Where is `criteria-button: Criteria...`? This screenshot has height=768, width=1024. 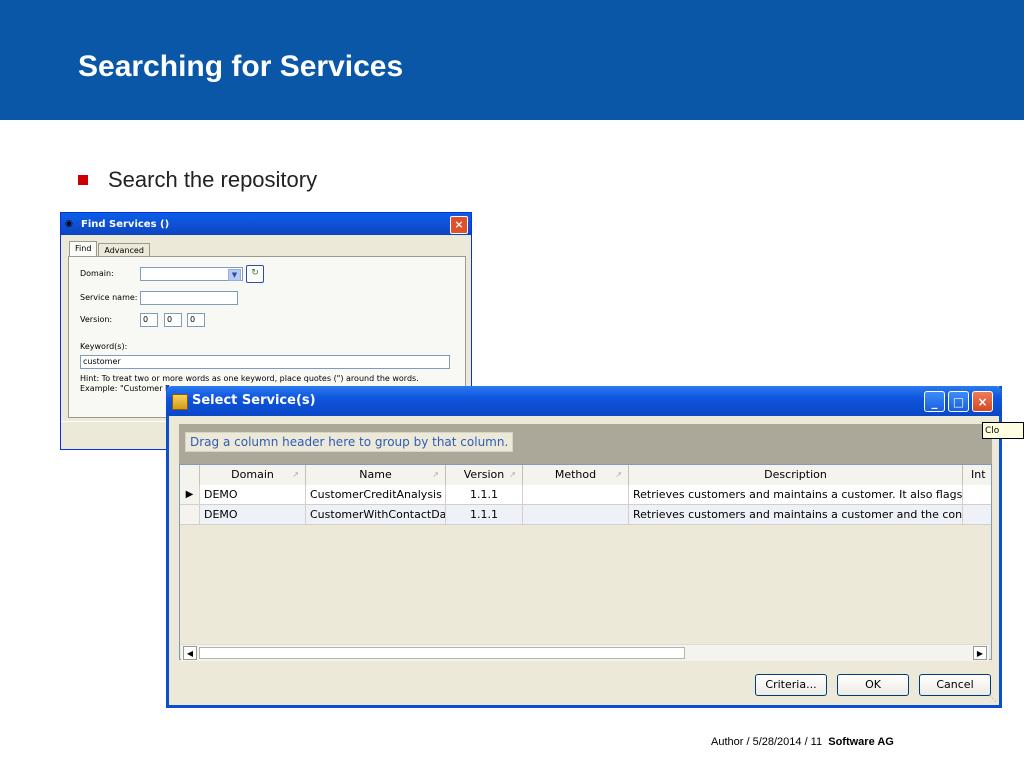 criteria-button: Criteria... is located at coordinates (791, 685).